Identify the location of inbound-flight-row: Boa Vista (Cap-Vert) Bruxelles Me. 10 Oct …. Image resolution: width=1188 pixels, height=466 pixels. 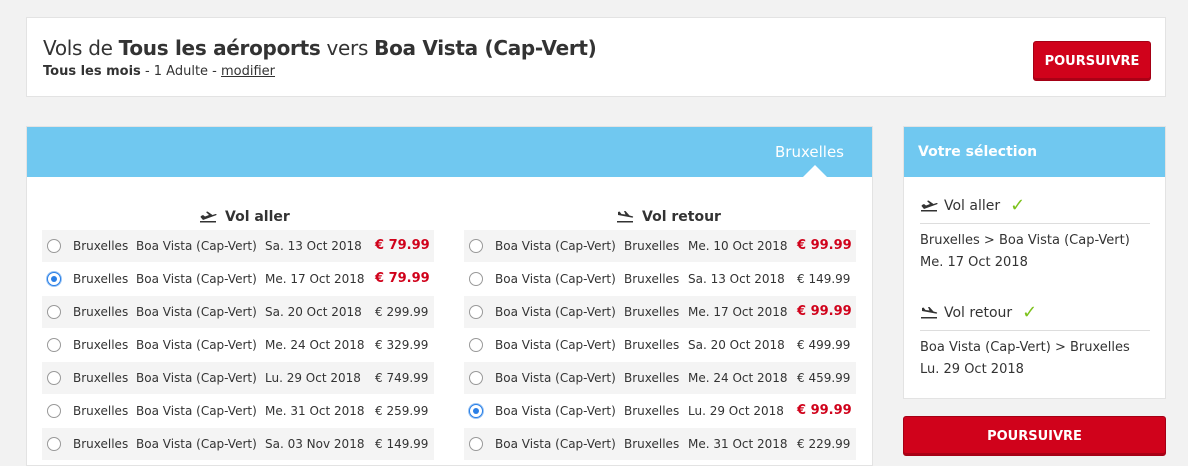
(660, 246).